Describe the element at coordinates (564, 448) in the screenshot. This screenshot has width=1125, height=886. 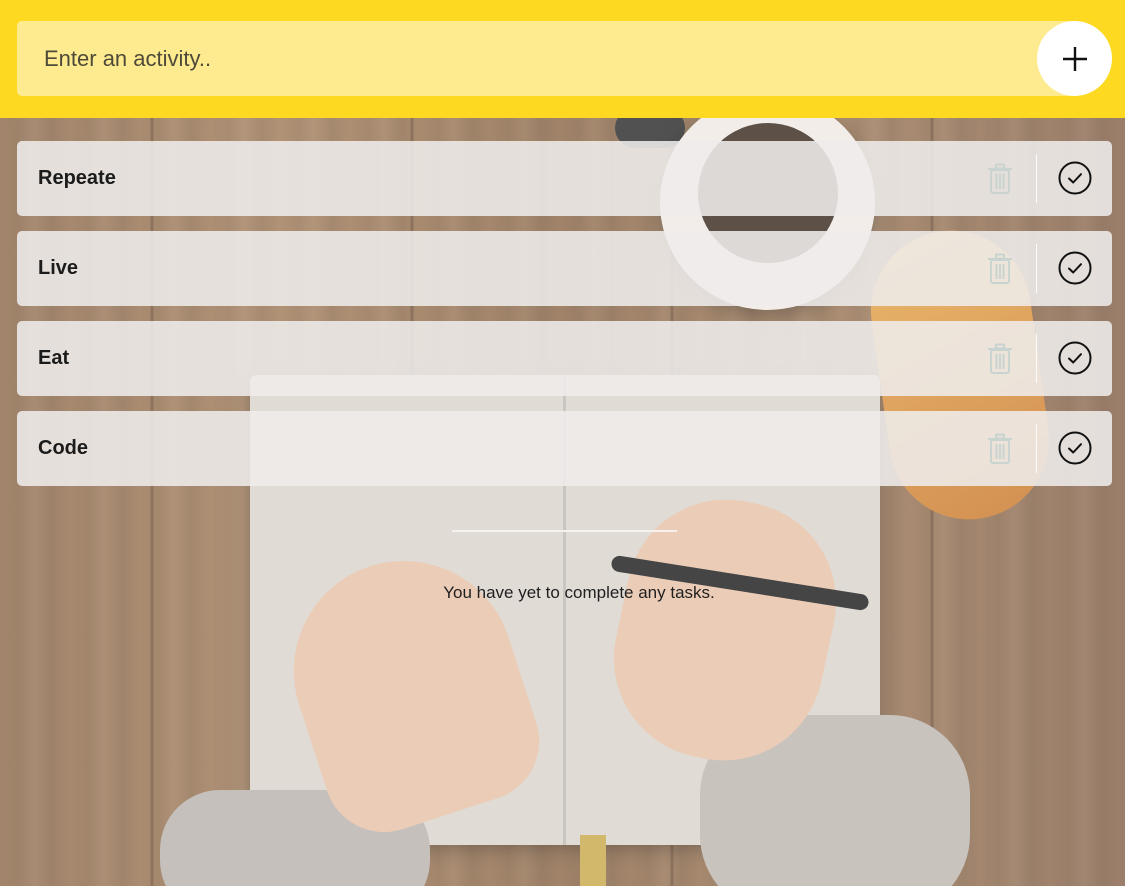
I see `todo-item: Code` at that location.